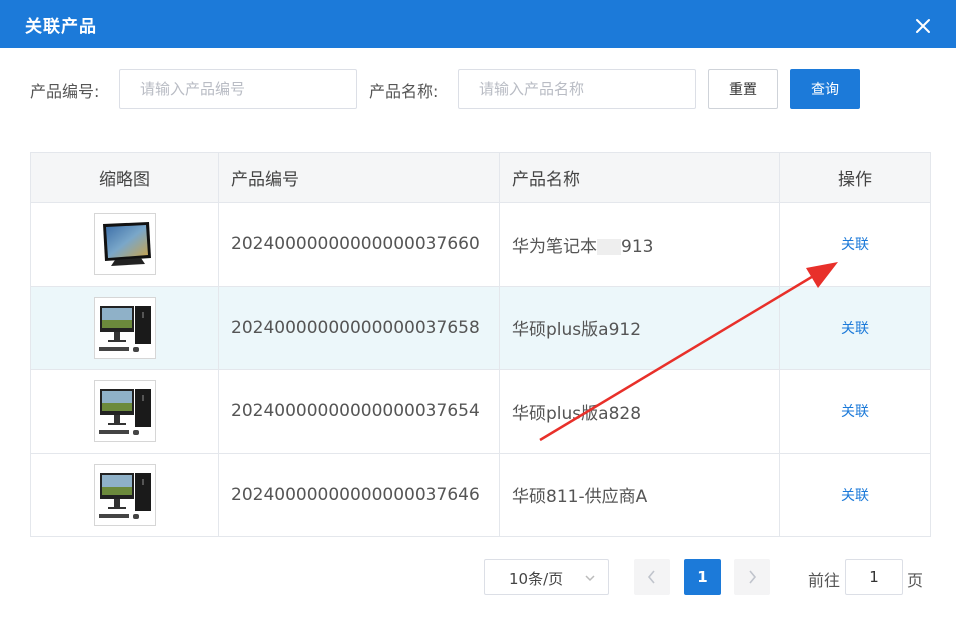 The height and width of the screenshot is (625, 956). I want to click on product-name-cell: 华硕plus版a828, so click(639, 411).